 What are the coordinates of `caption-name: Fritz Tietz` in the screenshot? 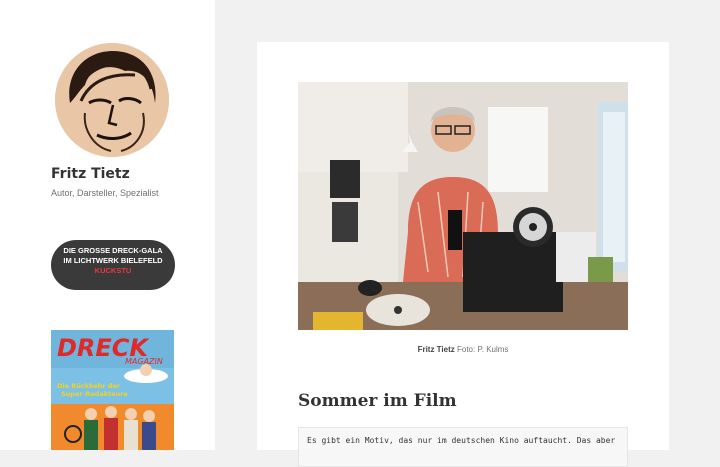 It's located at (436, 349).